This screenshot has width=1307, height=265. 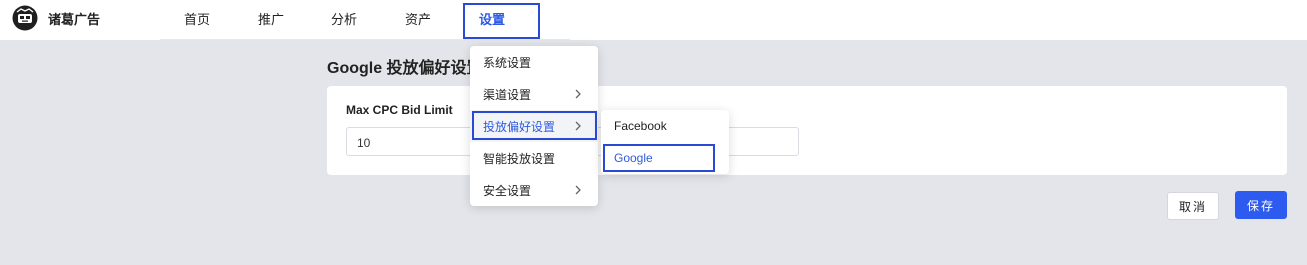 I want to click on save-button: 保存, so click(x=1261, y=205).